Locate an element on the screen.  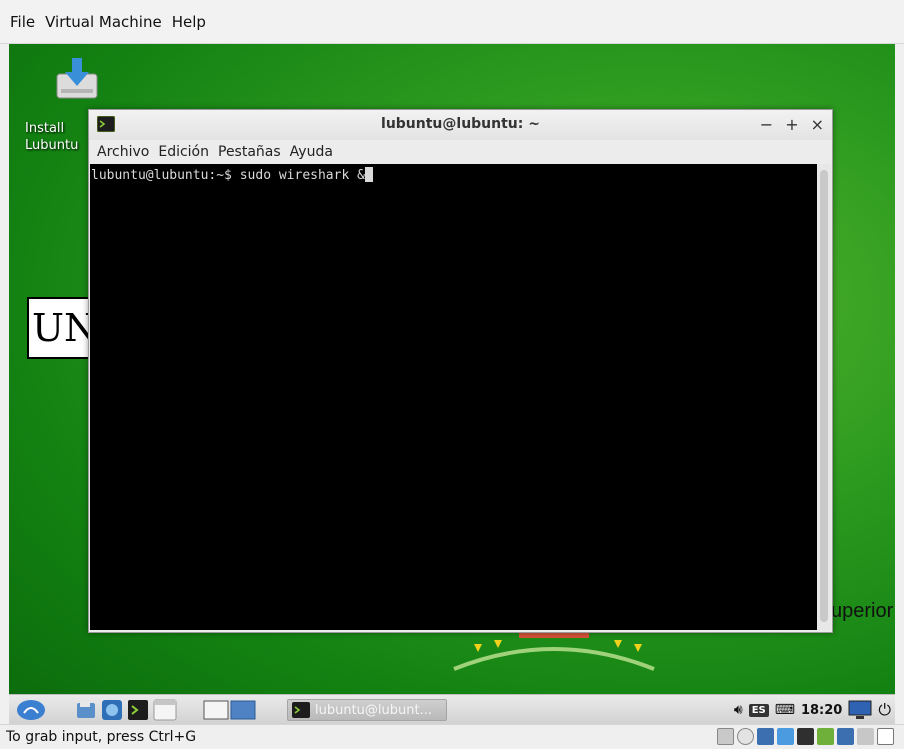
wallpaper-text: uperior is located at coordinates (862, 611).